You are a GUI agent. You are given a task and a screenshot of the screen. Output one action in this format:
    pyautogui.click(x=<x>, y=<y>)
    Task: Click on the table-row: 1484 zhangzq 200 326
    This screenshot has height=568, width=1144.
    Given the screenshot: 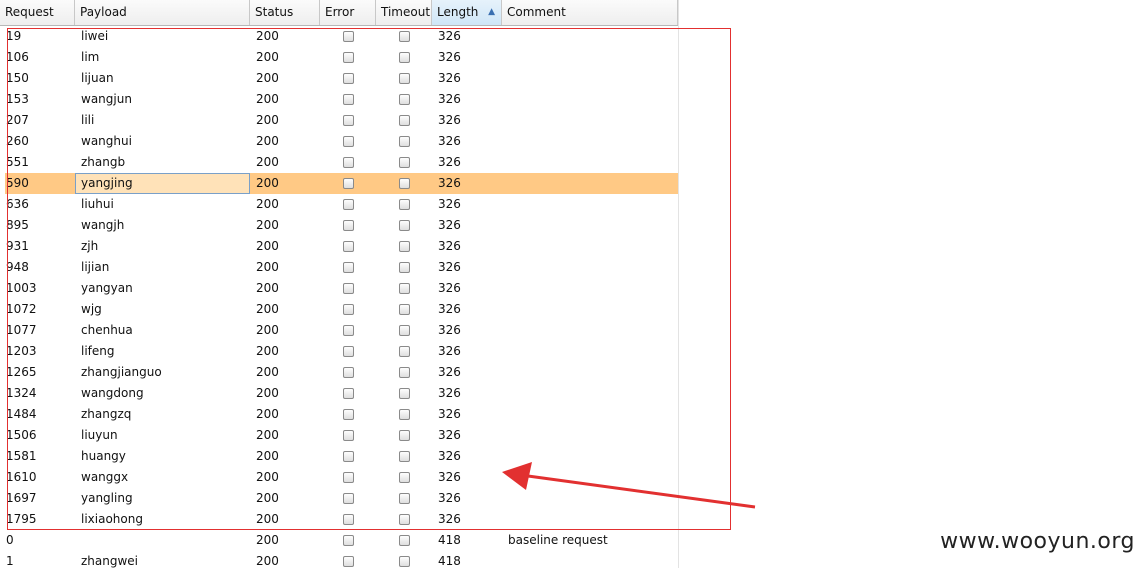 What is the action you would take?
    pyautogui.click(x=341, y=414)
    